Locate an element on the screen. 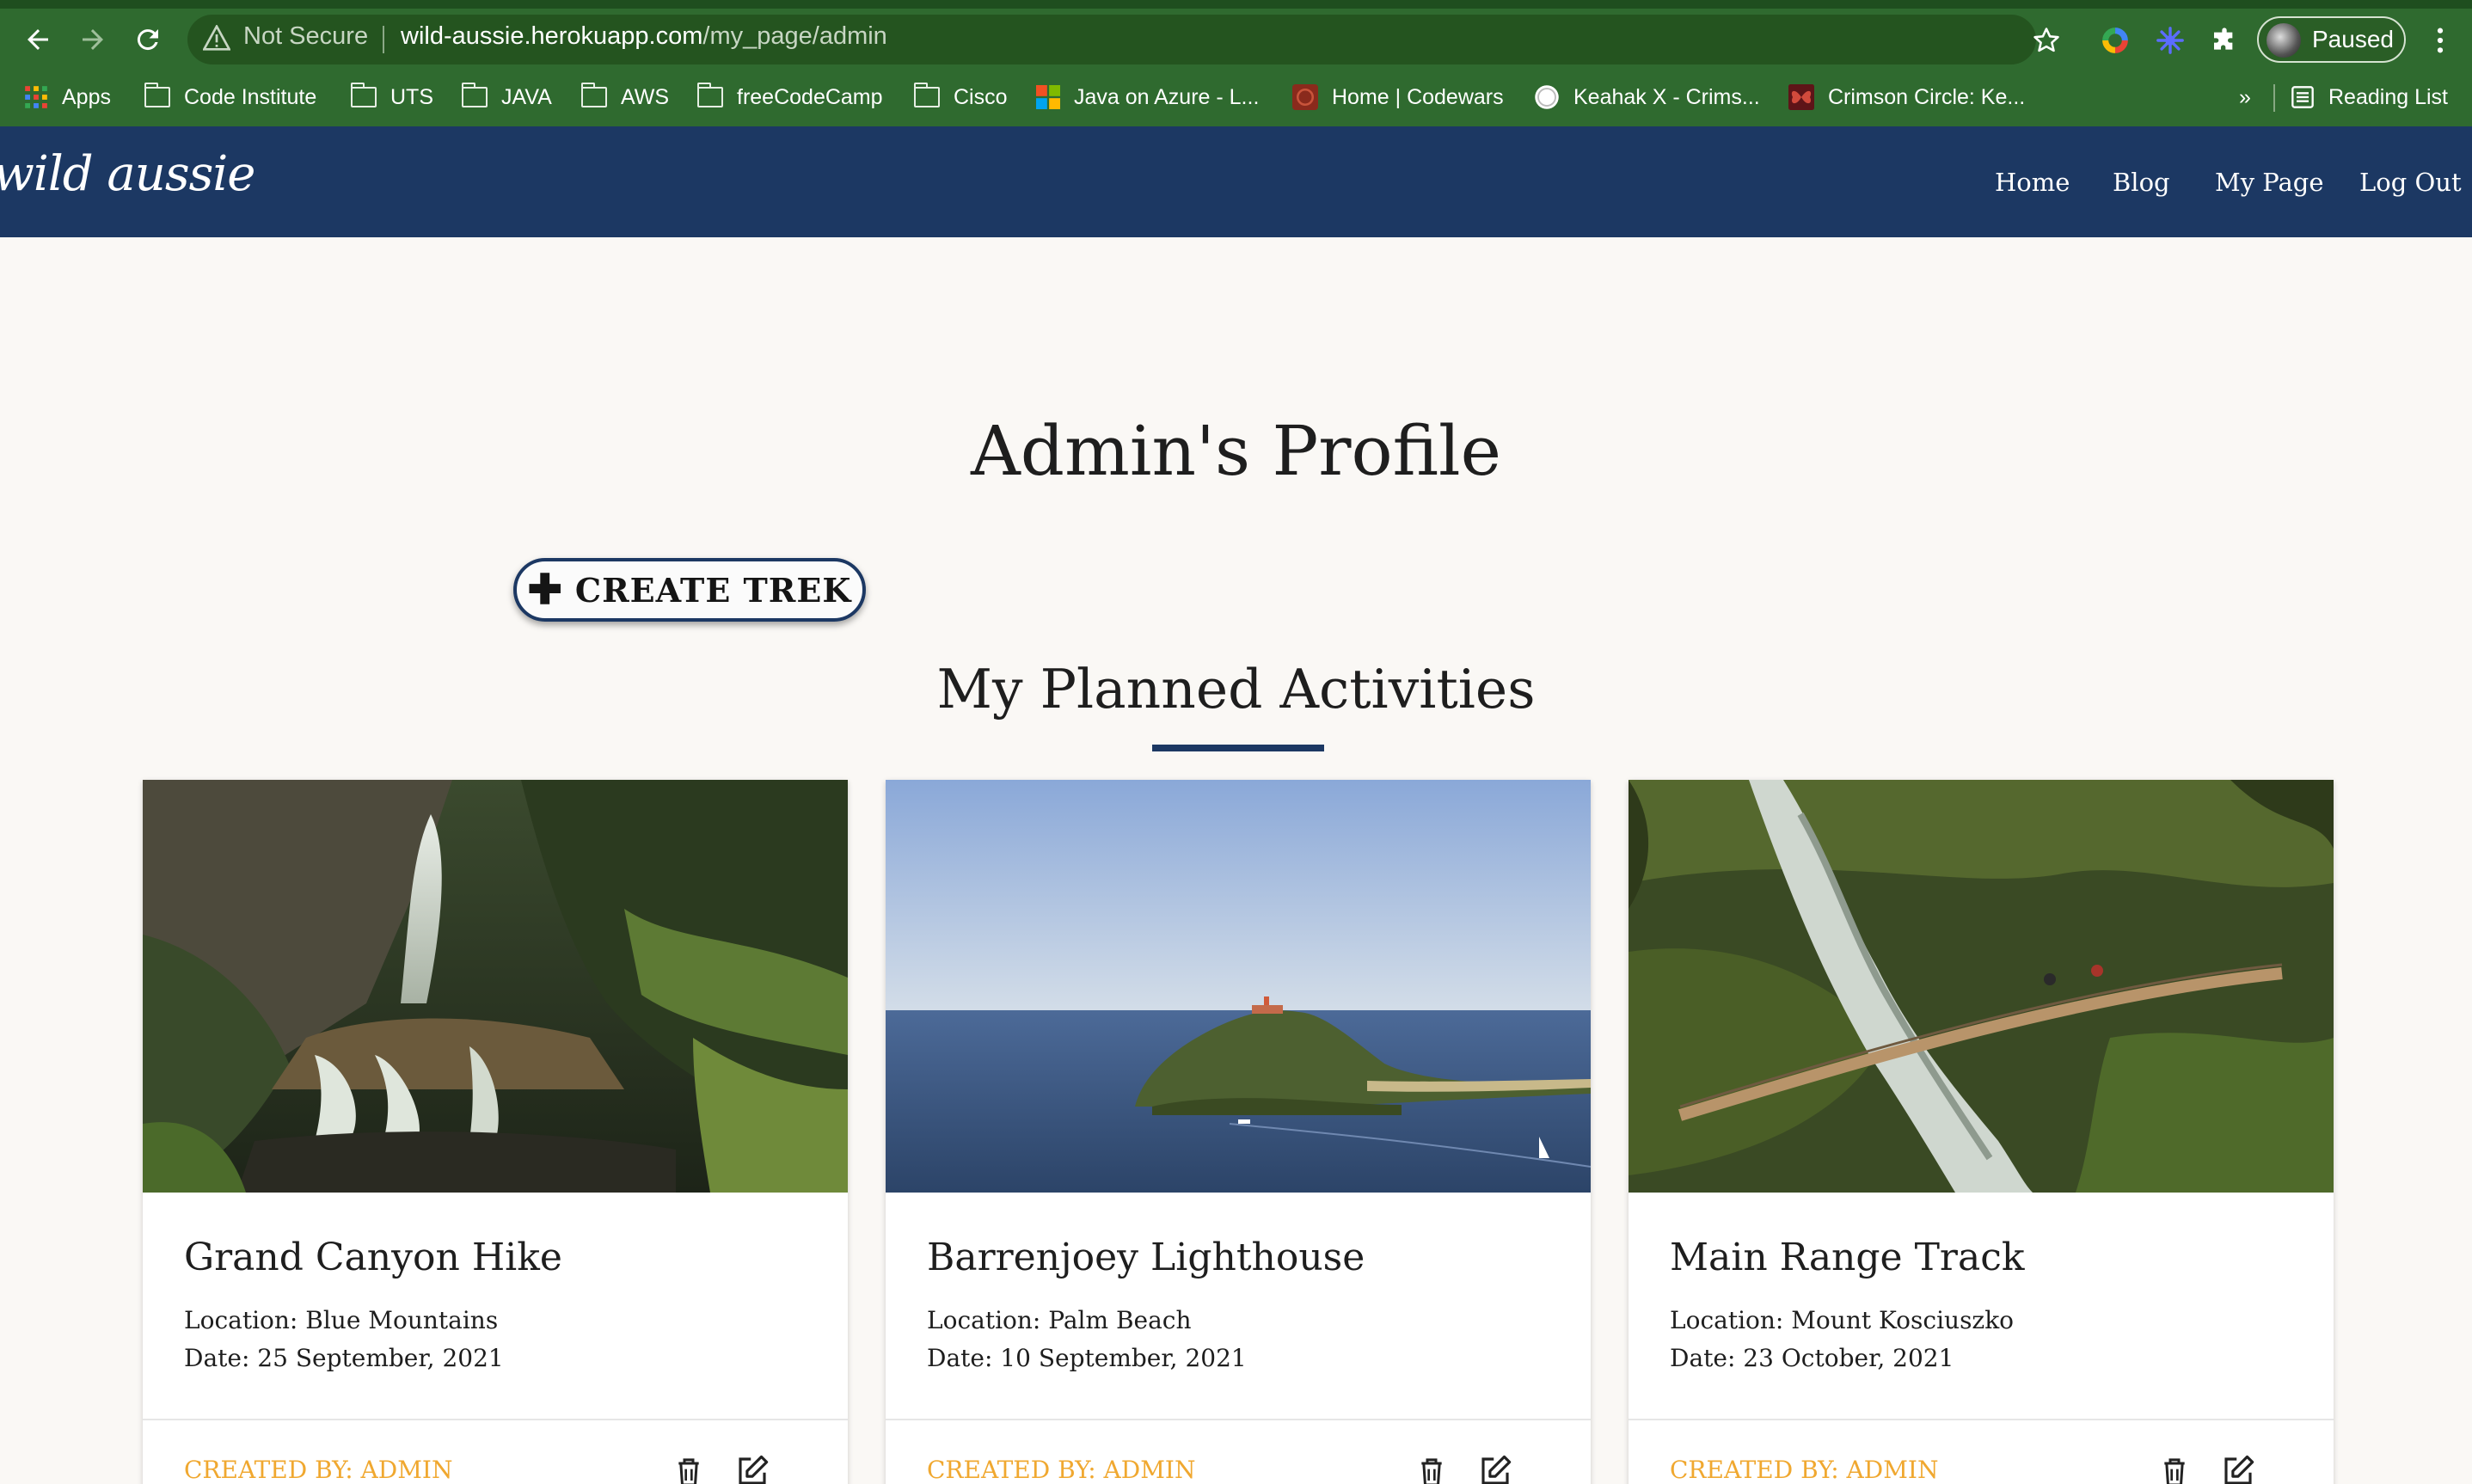  section-underline is located at coordinates (1238, 748).